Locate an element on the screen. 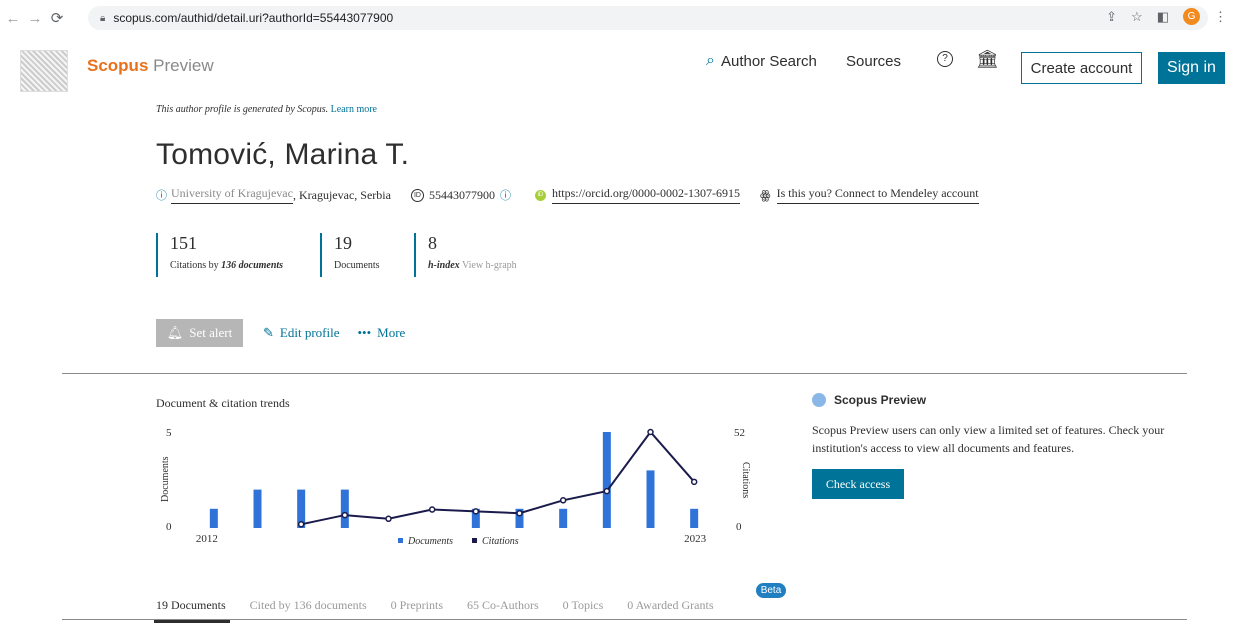 Image resolution: width=1235 pixels, height=628 pixels. more-label: More is located at coordinates (391, 332).